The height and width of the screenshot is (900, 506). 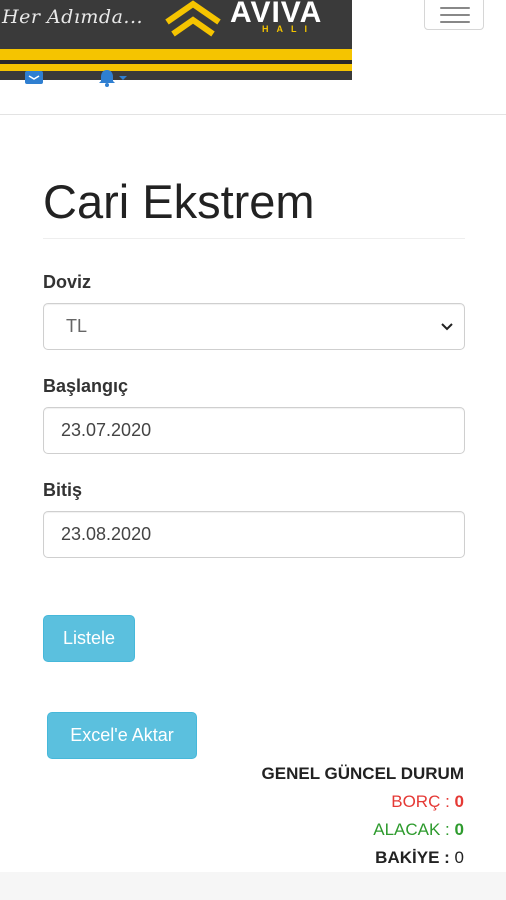 I want to click on bakiye-row: BAKİYE : 0, so click(x=419, y=858).